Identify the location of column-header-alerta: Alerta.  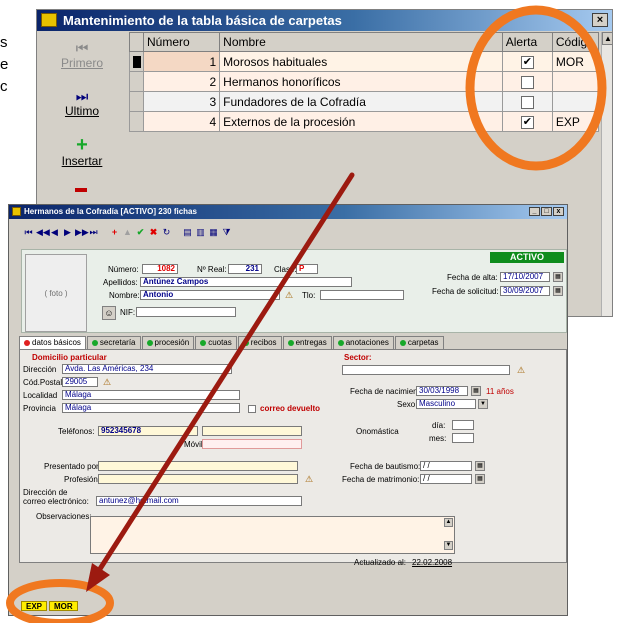
(527, 42).